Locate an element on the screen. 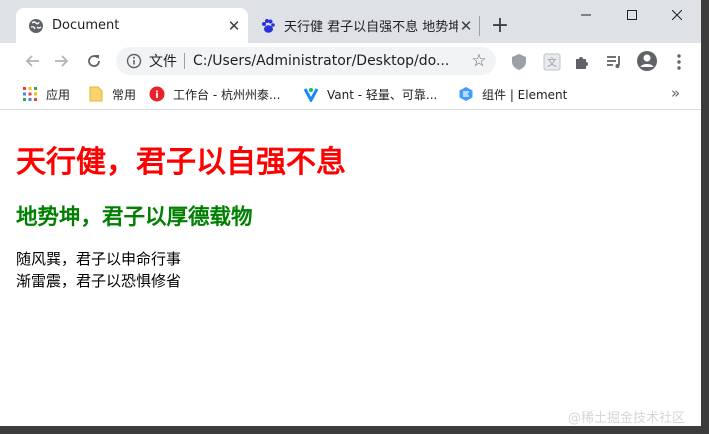 The width and height of the screenshot is (709, 434). avatar is located at coordinates (647, 61).